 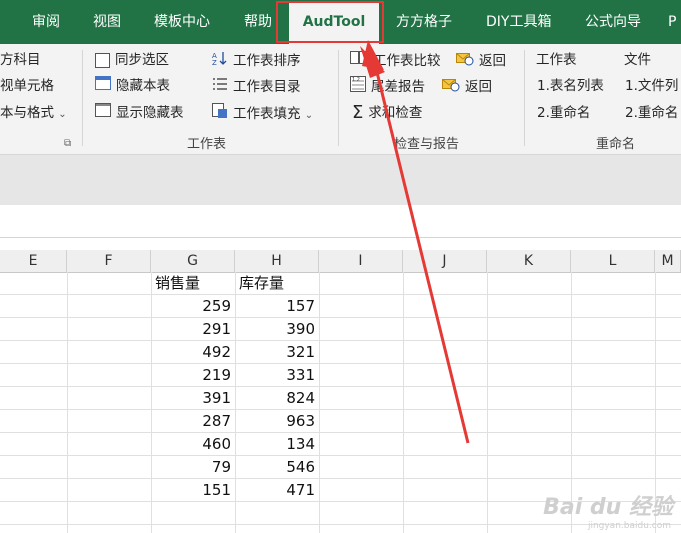 What do you see at coordinates (275, 490) in the screenshot?
I see `cell-stock: 471` at bounding box center [275, 490].